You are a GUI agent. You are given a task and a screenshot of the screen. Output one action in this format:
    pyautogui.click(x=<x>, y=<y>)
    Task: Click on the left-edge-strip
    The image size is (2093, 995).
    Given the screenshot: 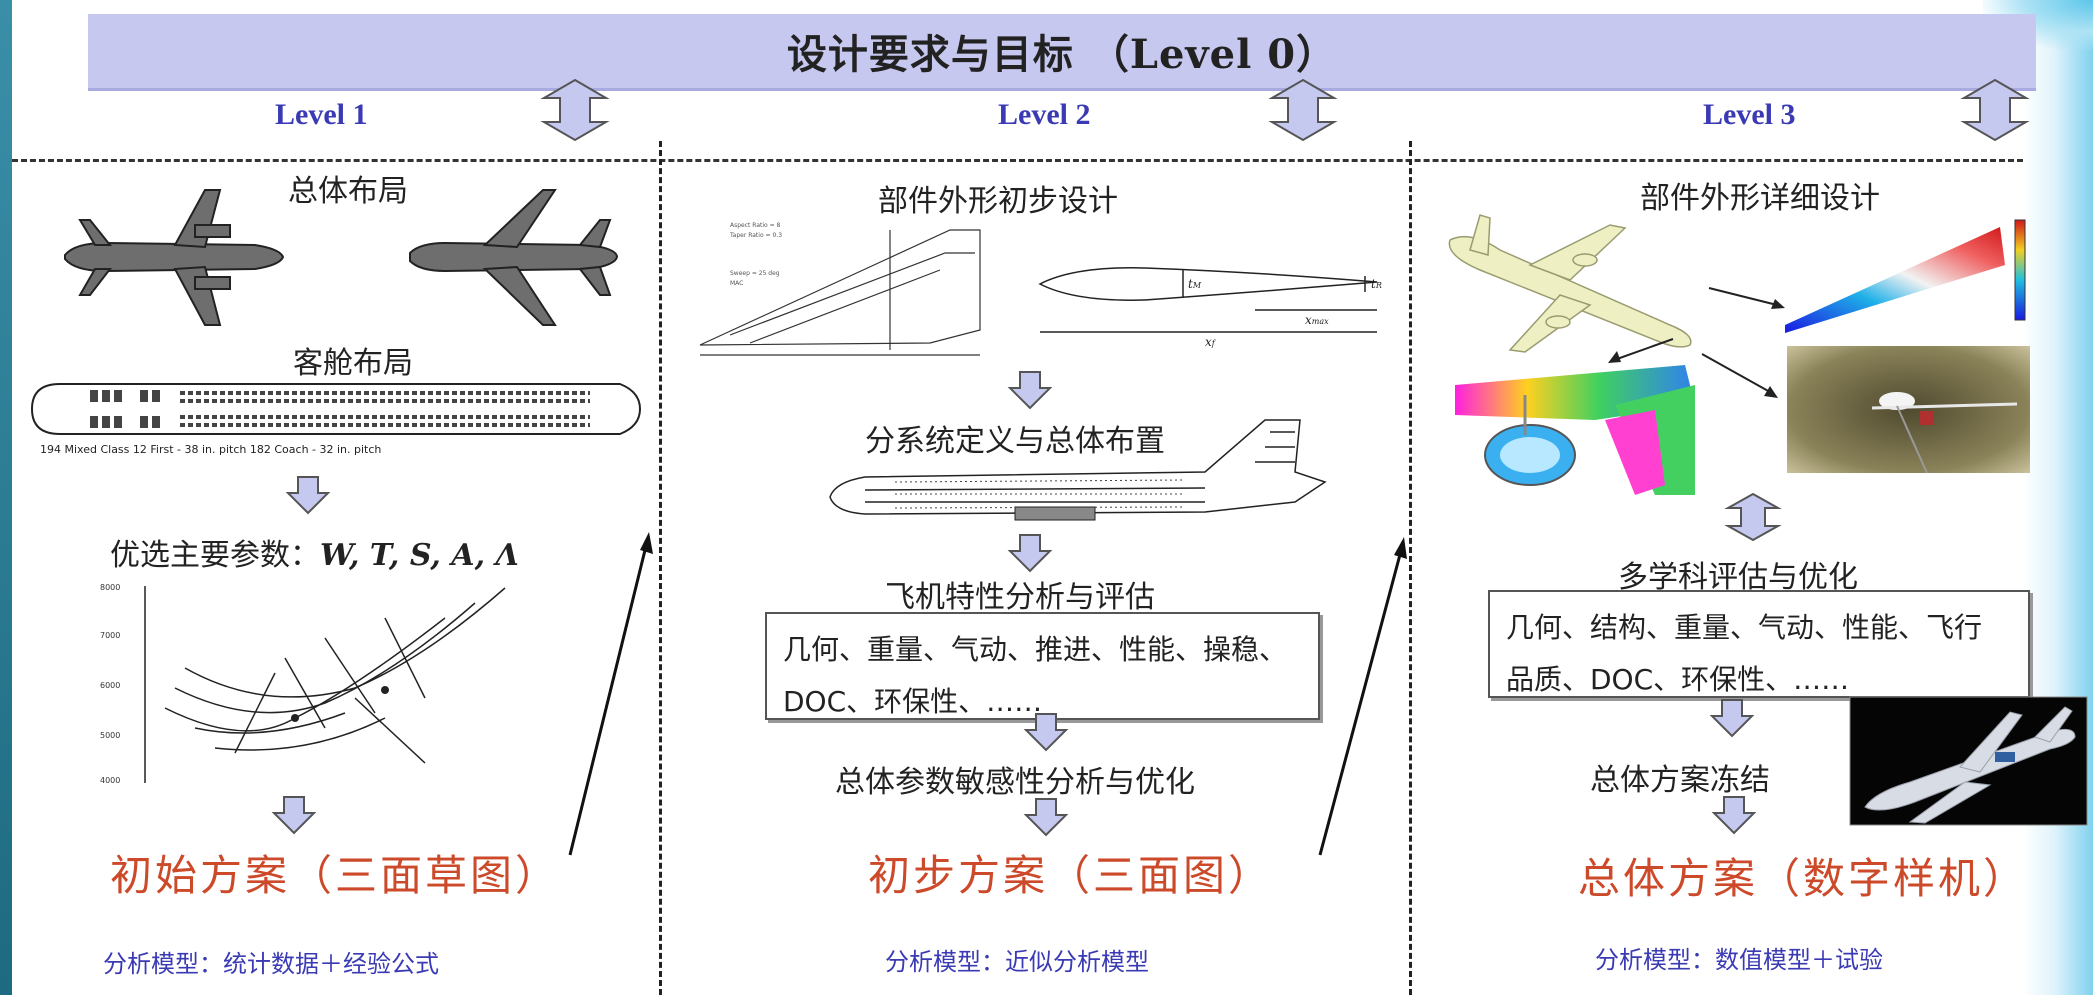 What is the action you would take?
    pyautogui.click(x=6, y=497)
    